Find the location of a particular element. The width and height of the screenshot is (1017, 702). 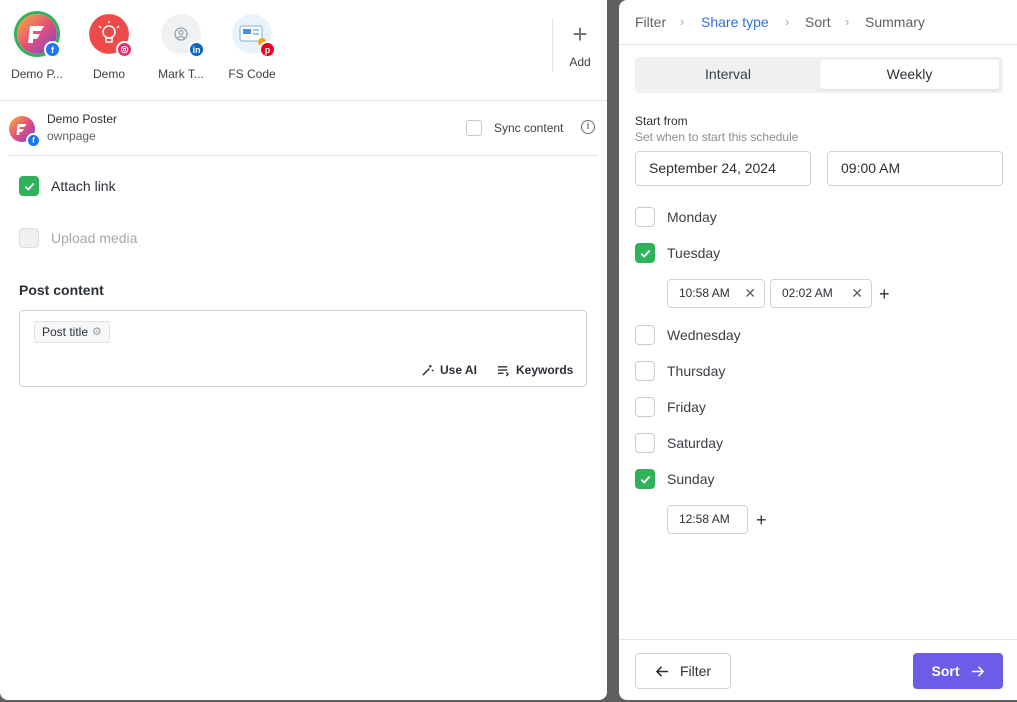

back-button: Filter is located at coordinates (683, 671).